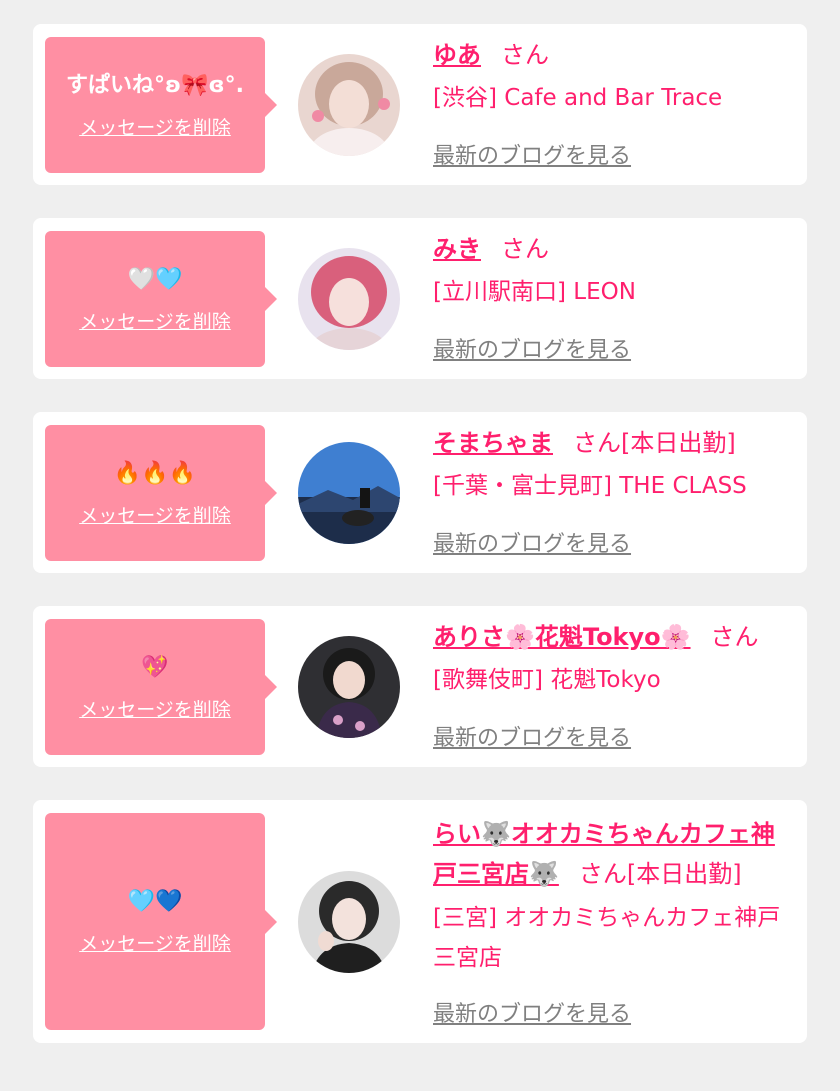  Describe the element at coordinates (161, 493) in the screenshot. I see `message-bubble: 🔥🔥🔥 メッセージを削除` at that location.